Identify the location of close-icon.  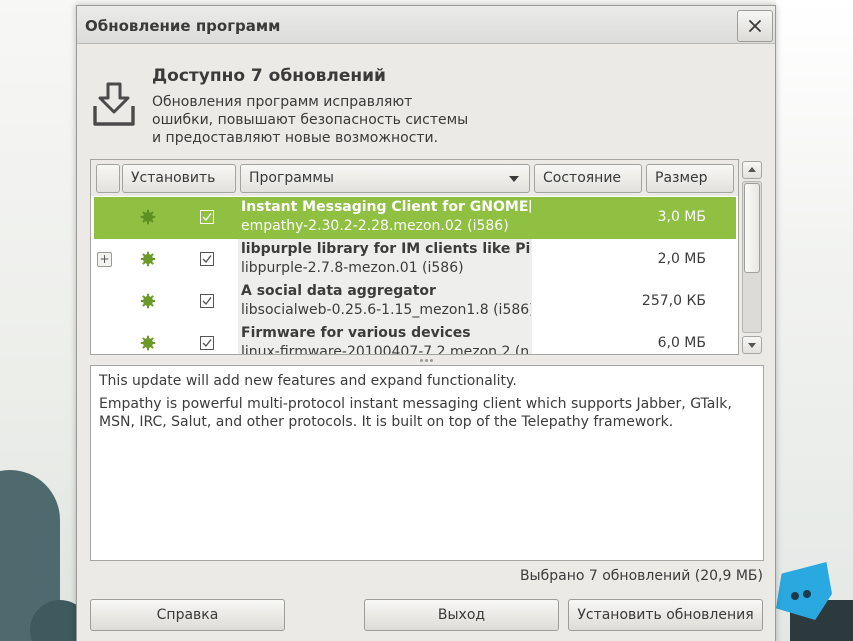
(755, 26).